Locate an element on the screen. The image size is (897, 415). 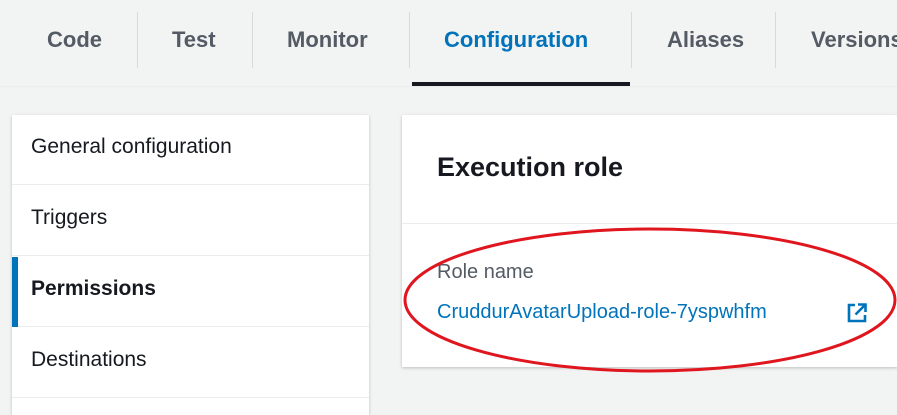
panel-title: Execution role is located at coordinates (530, 167).